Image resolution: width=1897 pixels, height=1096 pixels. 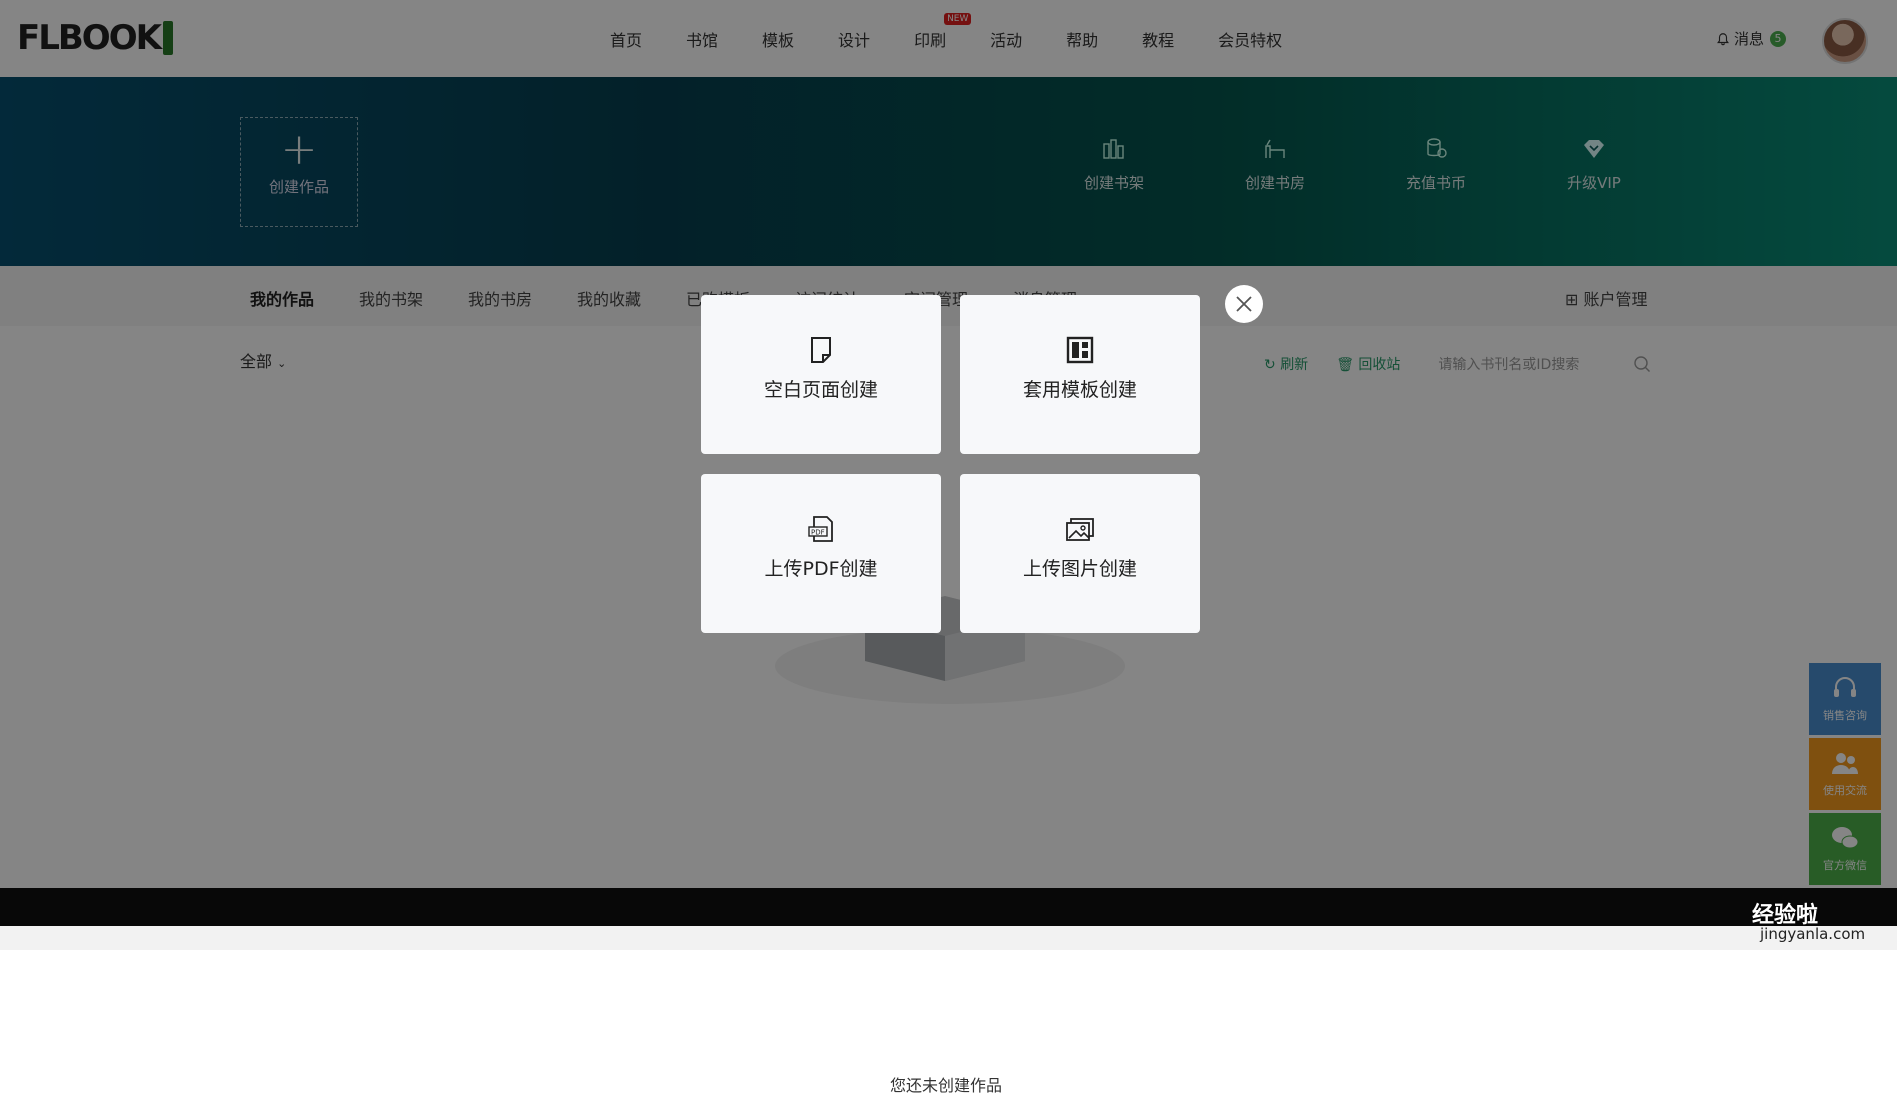 I want to click on close-button, so click(x=1244, y=304).